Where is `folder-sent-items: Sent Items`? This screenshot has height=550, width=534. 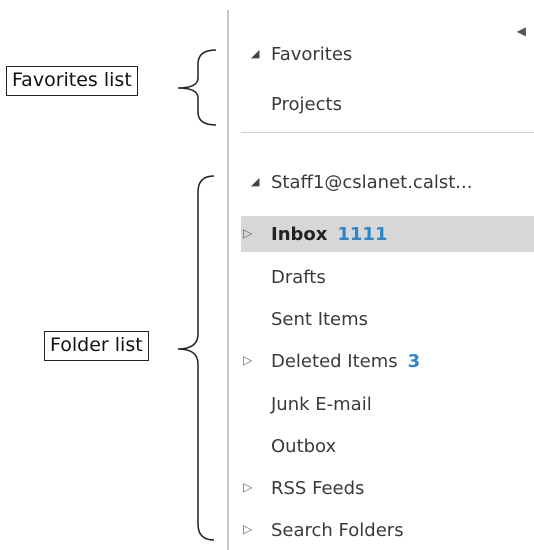 folder-sent-items: Sent Items is located at coordinates (387, 319).